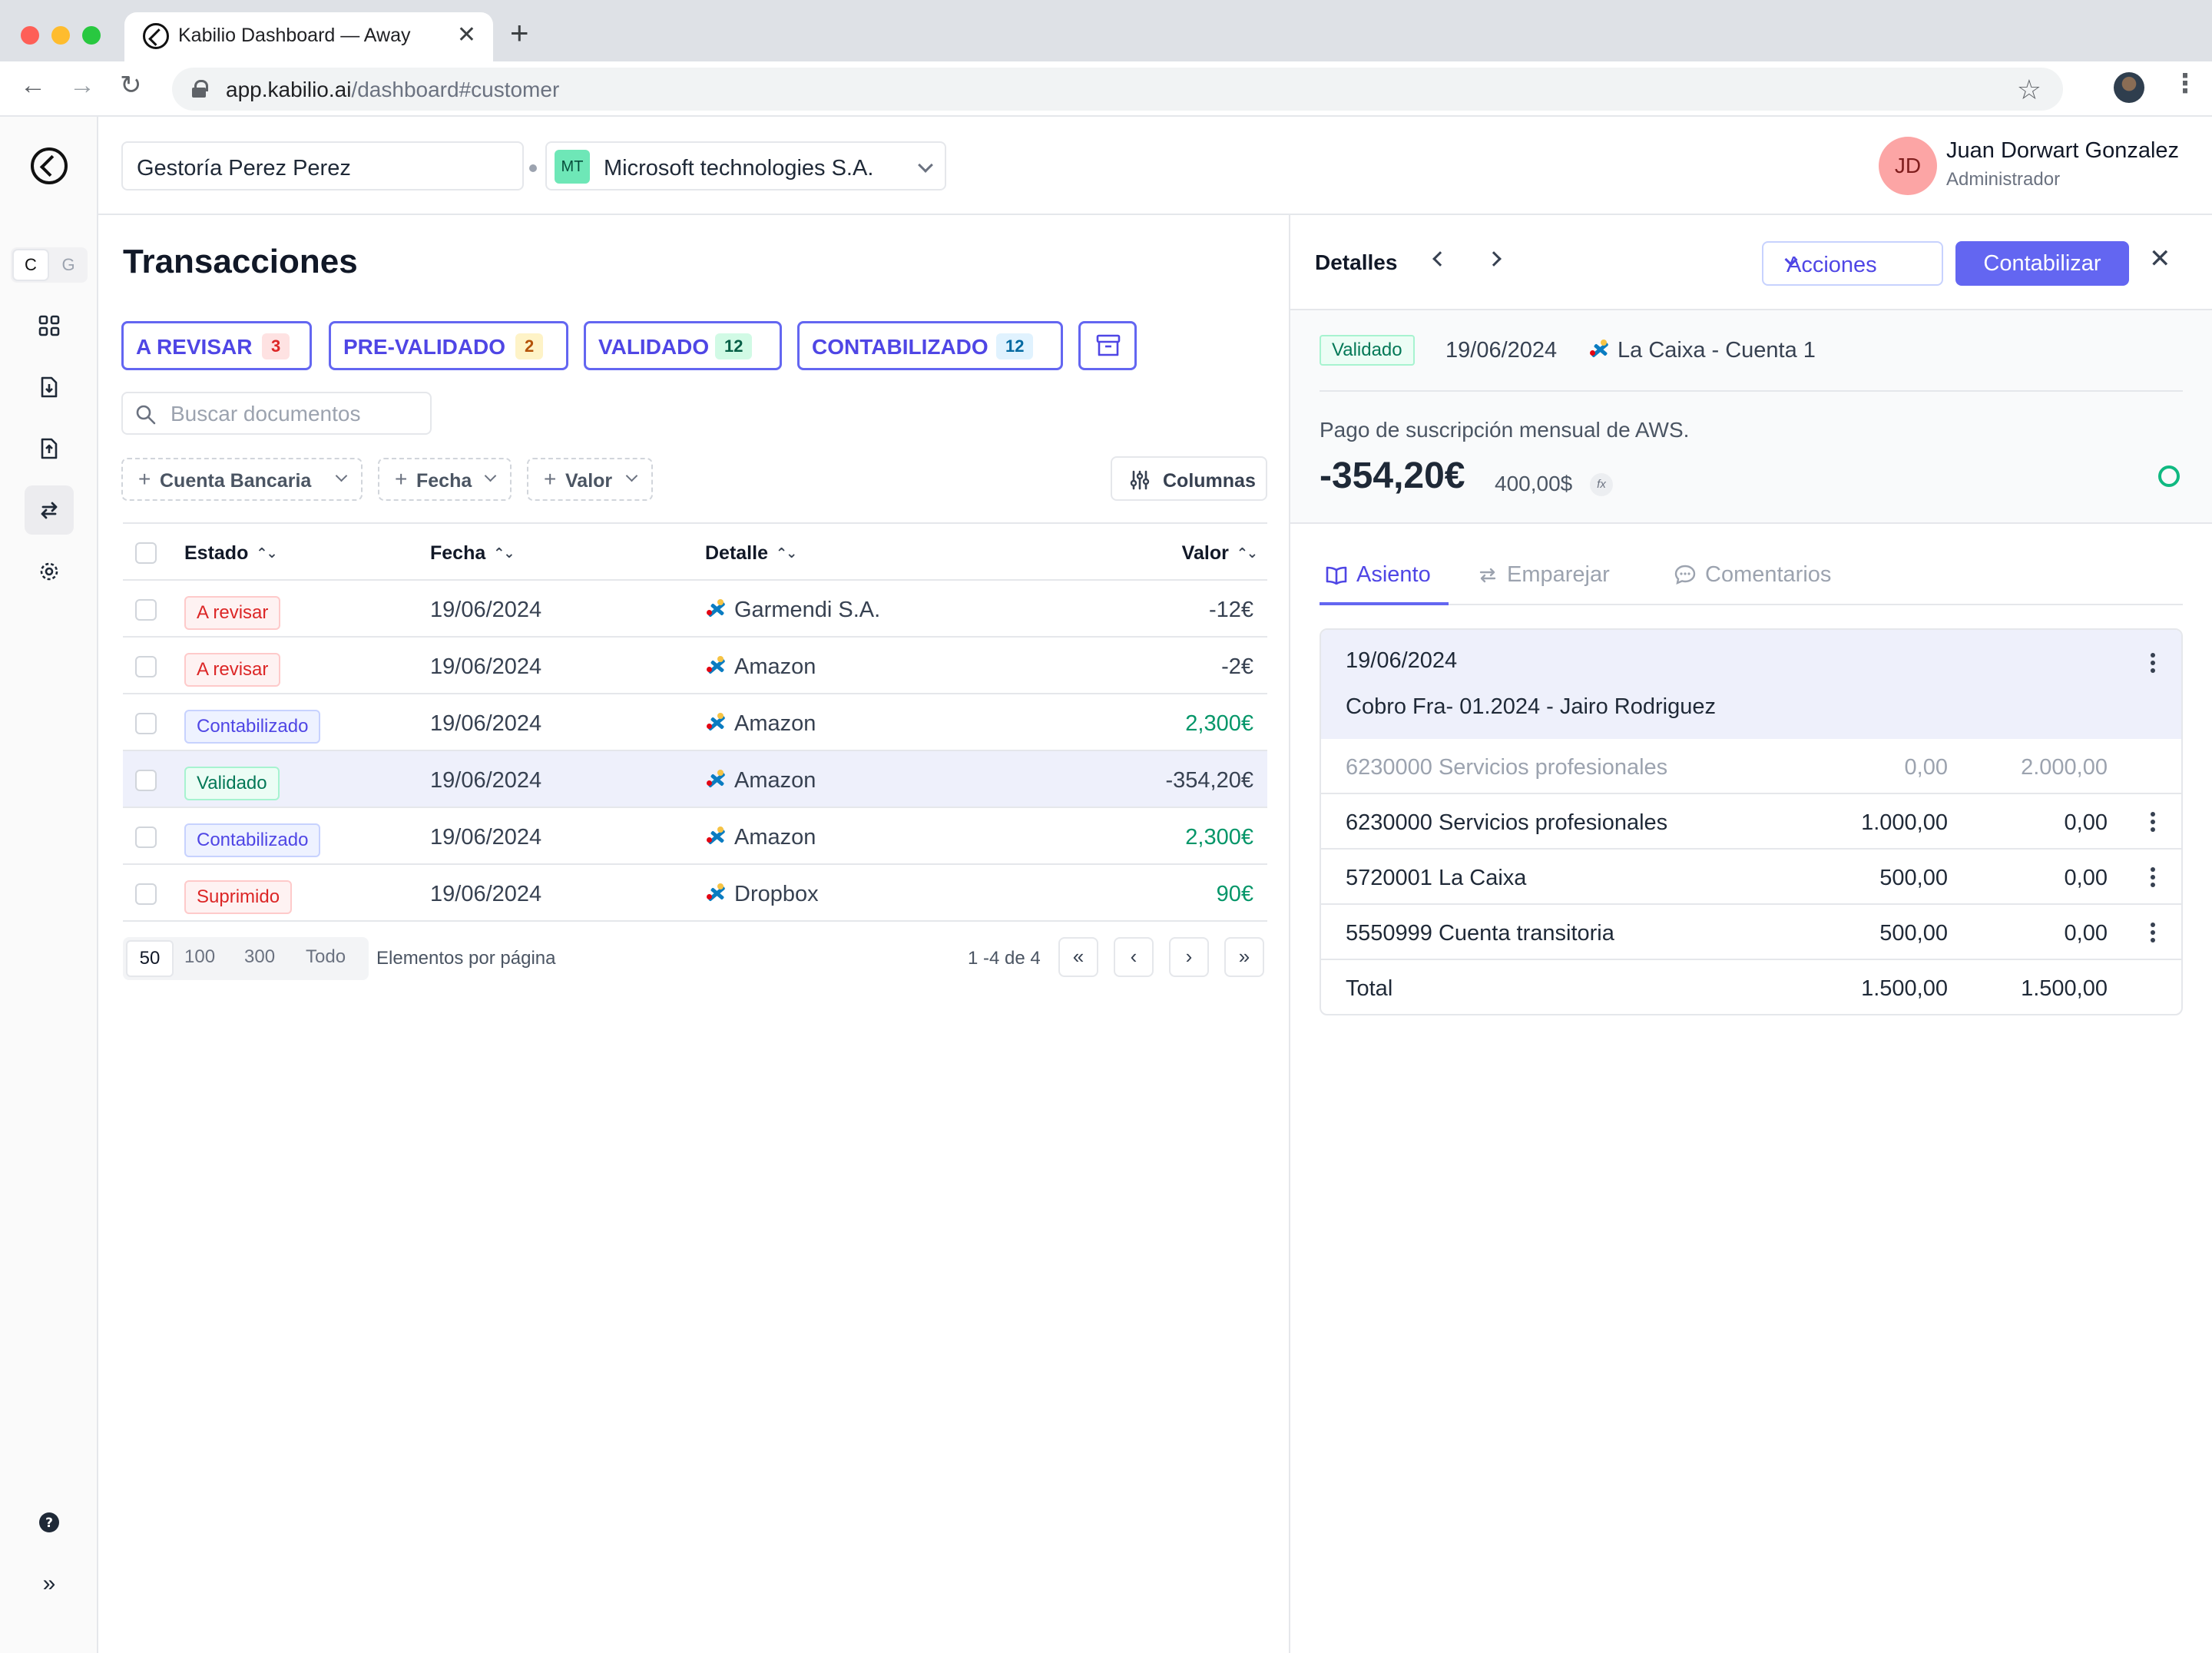 Image resolution: width=2212 pixels, height=1653 pixels. Describe the element at coordinates (1831, 265) in the screenshot. I see `acciones-label: Acciones` at that location.